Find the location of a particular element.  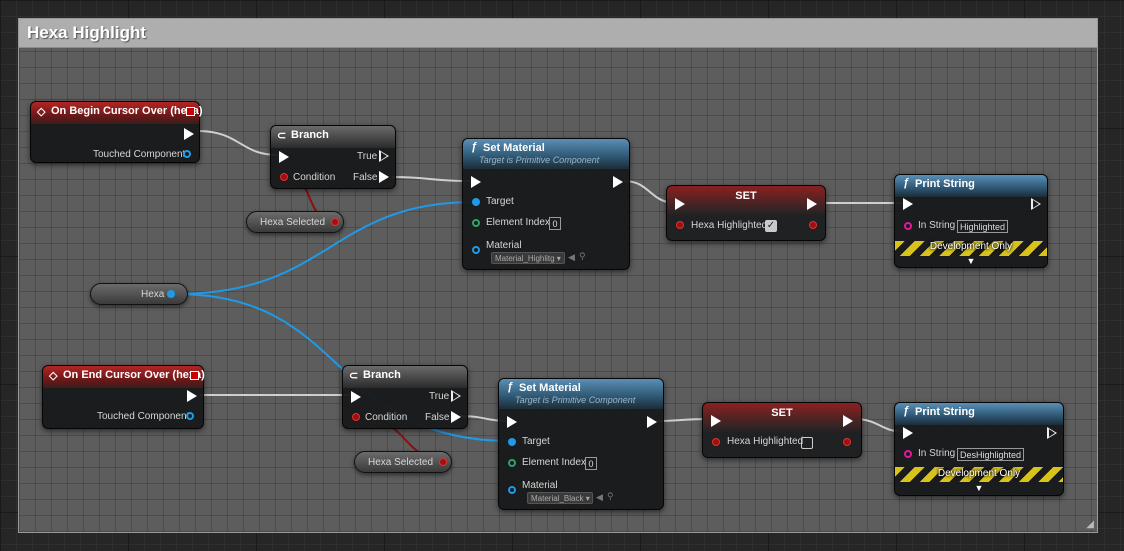

function-subtitle: Target is Primitive Component is located at coordinates (539, 160).